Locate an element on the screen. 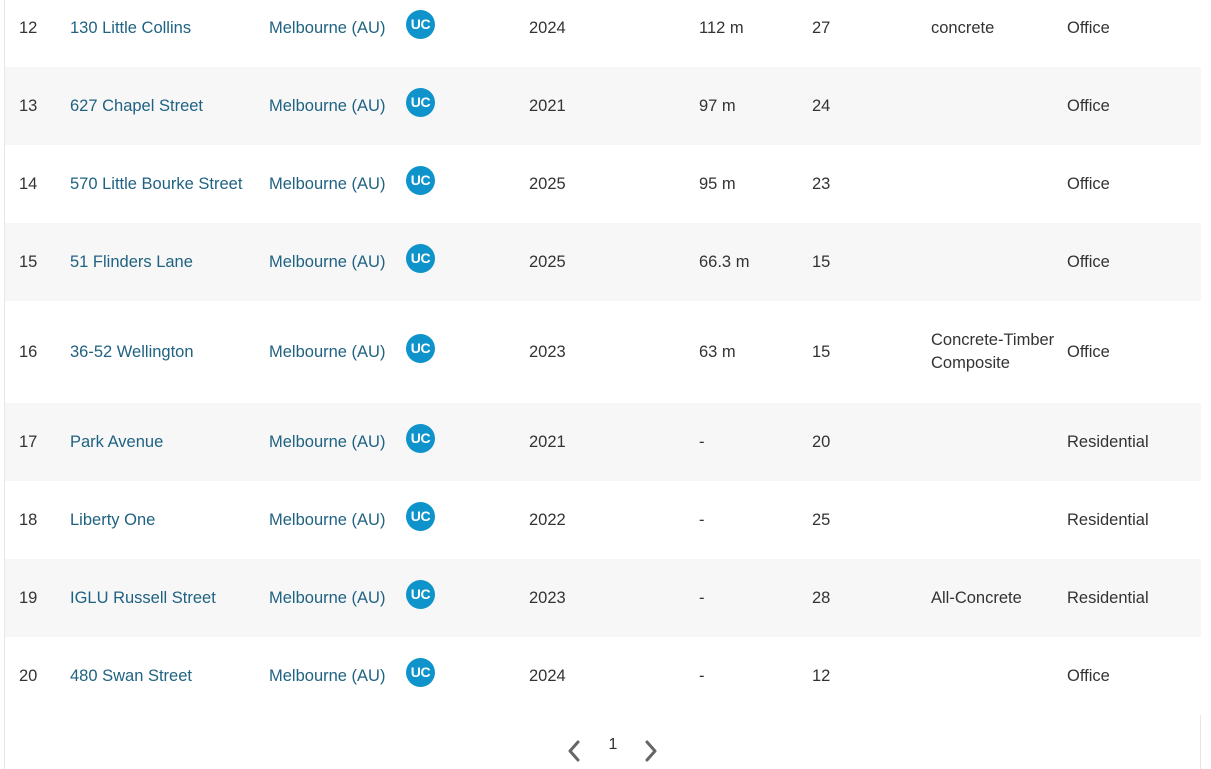 The image size is (1211, 769). building-name-link: Liberty One is located at coordinates (165, 520).